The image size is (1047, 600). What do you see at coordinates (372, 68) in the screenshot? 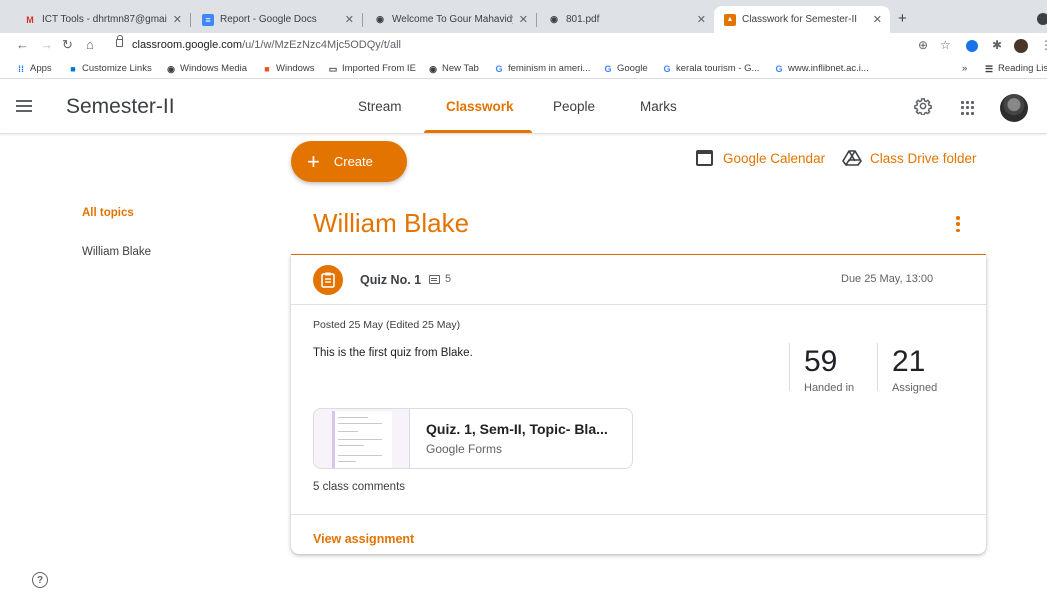
I see `bookmark-folder: ▭ Imported From IE` at bounding box center [372, 68].